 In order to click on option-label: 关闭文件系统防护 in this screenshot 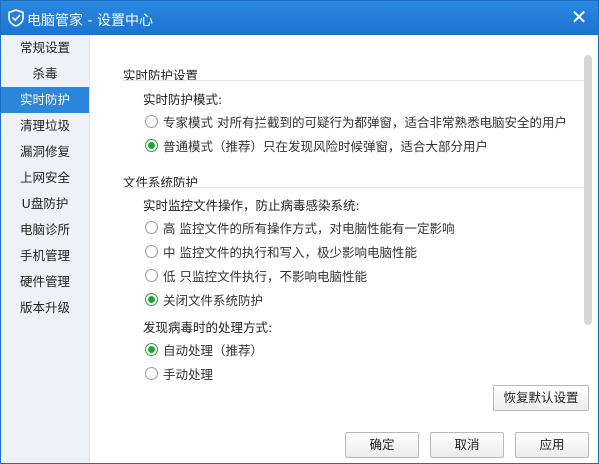, I will do `click(213, 300)`.